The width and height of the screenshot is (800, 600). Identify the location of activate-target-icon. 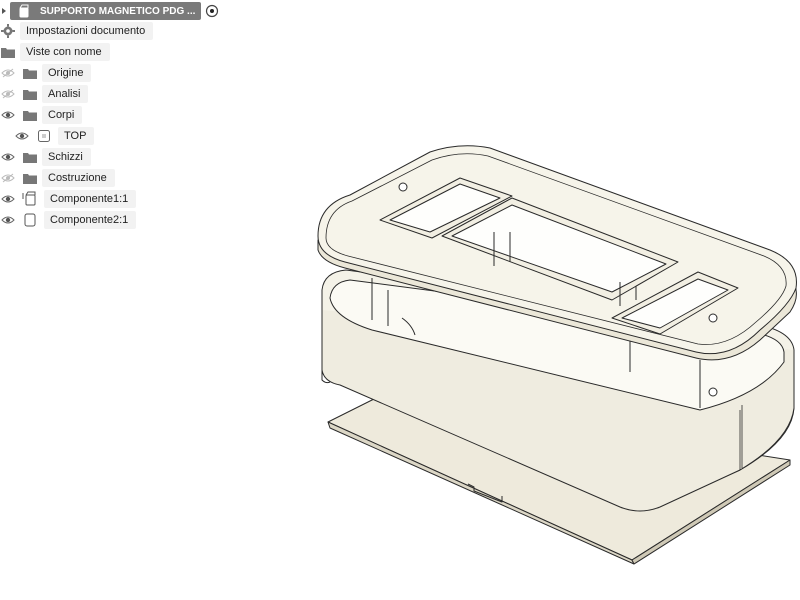
(212, 11).